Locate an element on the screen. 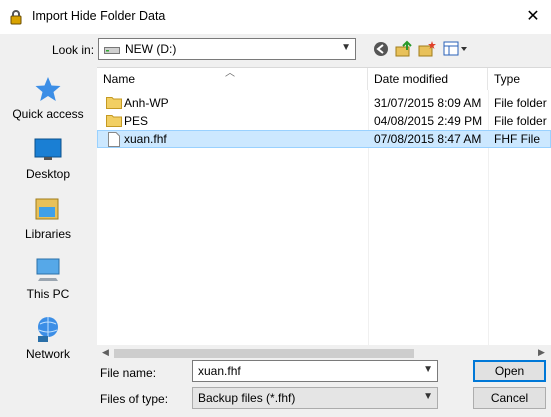  file-date: 04/08/2015 2:49 PM is located at coordinates (428, 121).